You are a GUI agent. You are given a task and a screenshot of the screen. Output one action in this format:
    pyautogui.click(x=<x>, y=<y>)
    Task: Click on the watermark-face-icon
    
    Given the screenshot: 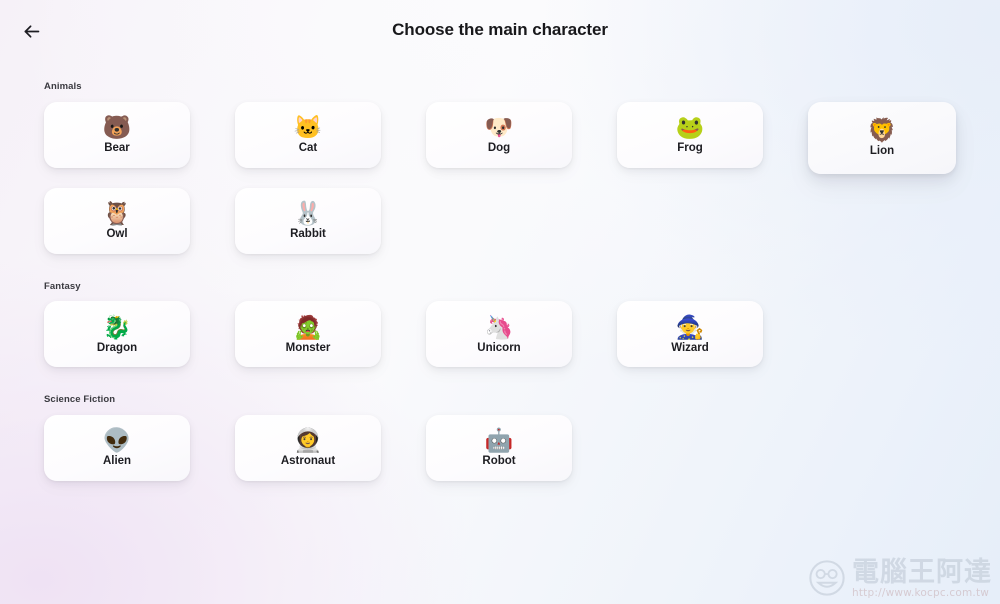 What is the action you would take?
    pyautogui.click(x=827, y=578)
    